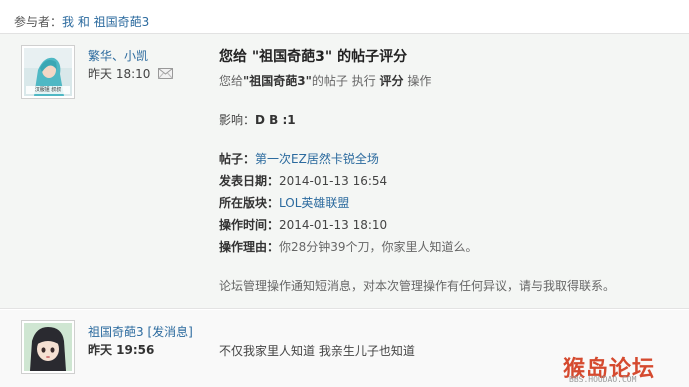  What do you see at coordinates (333, 225) in the screenshot?
I see `optime-value: 2014-01-13 18:10` at bounding box center [333, 225].